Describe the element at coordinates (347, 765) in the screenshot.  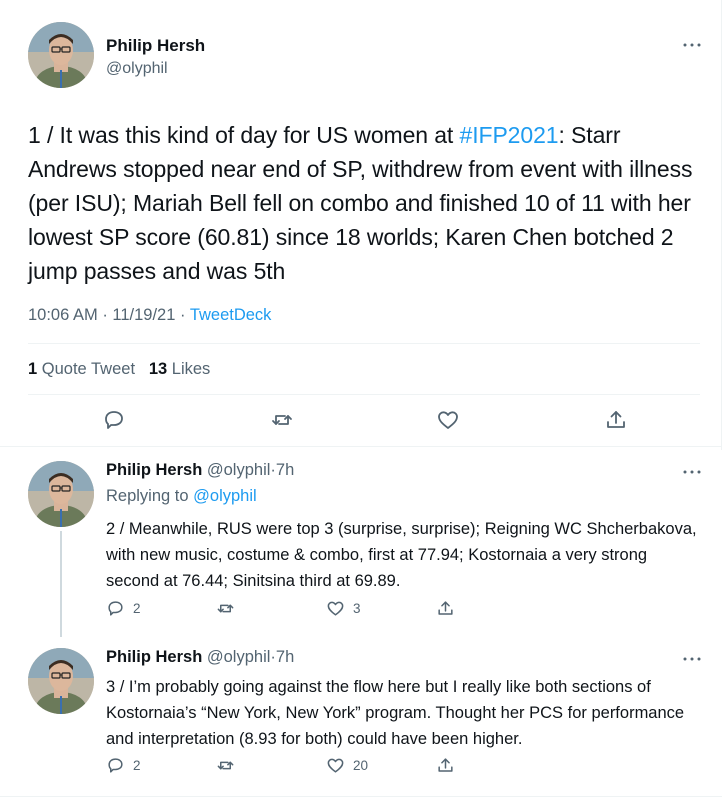
I see `like-button: 20` at that location.